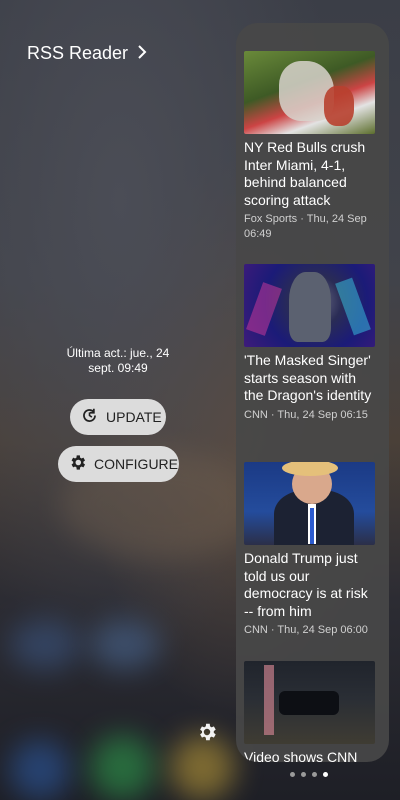 The width and height of the screenshot is (400, 800). What do you see at coordinates (309, 305) in the screenshot?
I see `masked-singer-dragon-photo` at bounding box center [309, 305].